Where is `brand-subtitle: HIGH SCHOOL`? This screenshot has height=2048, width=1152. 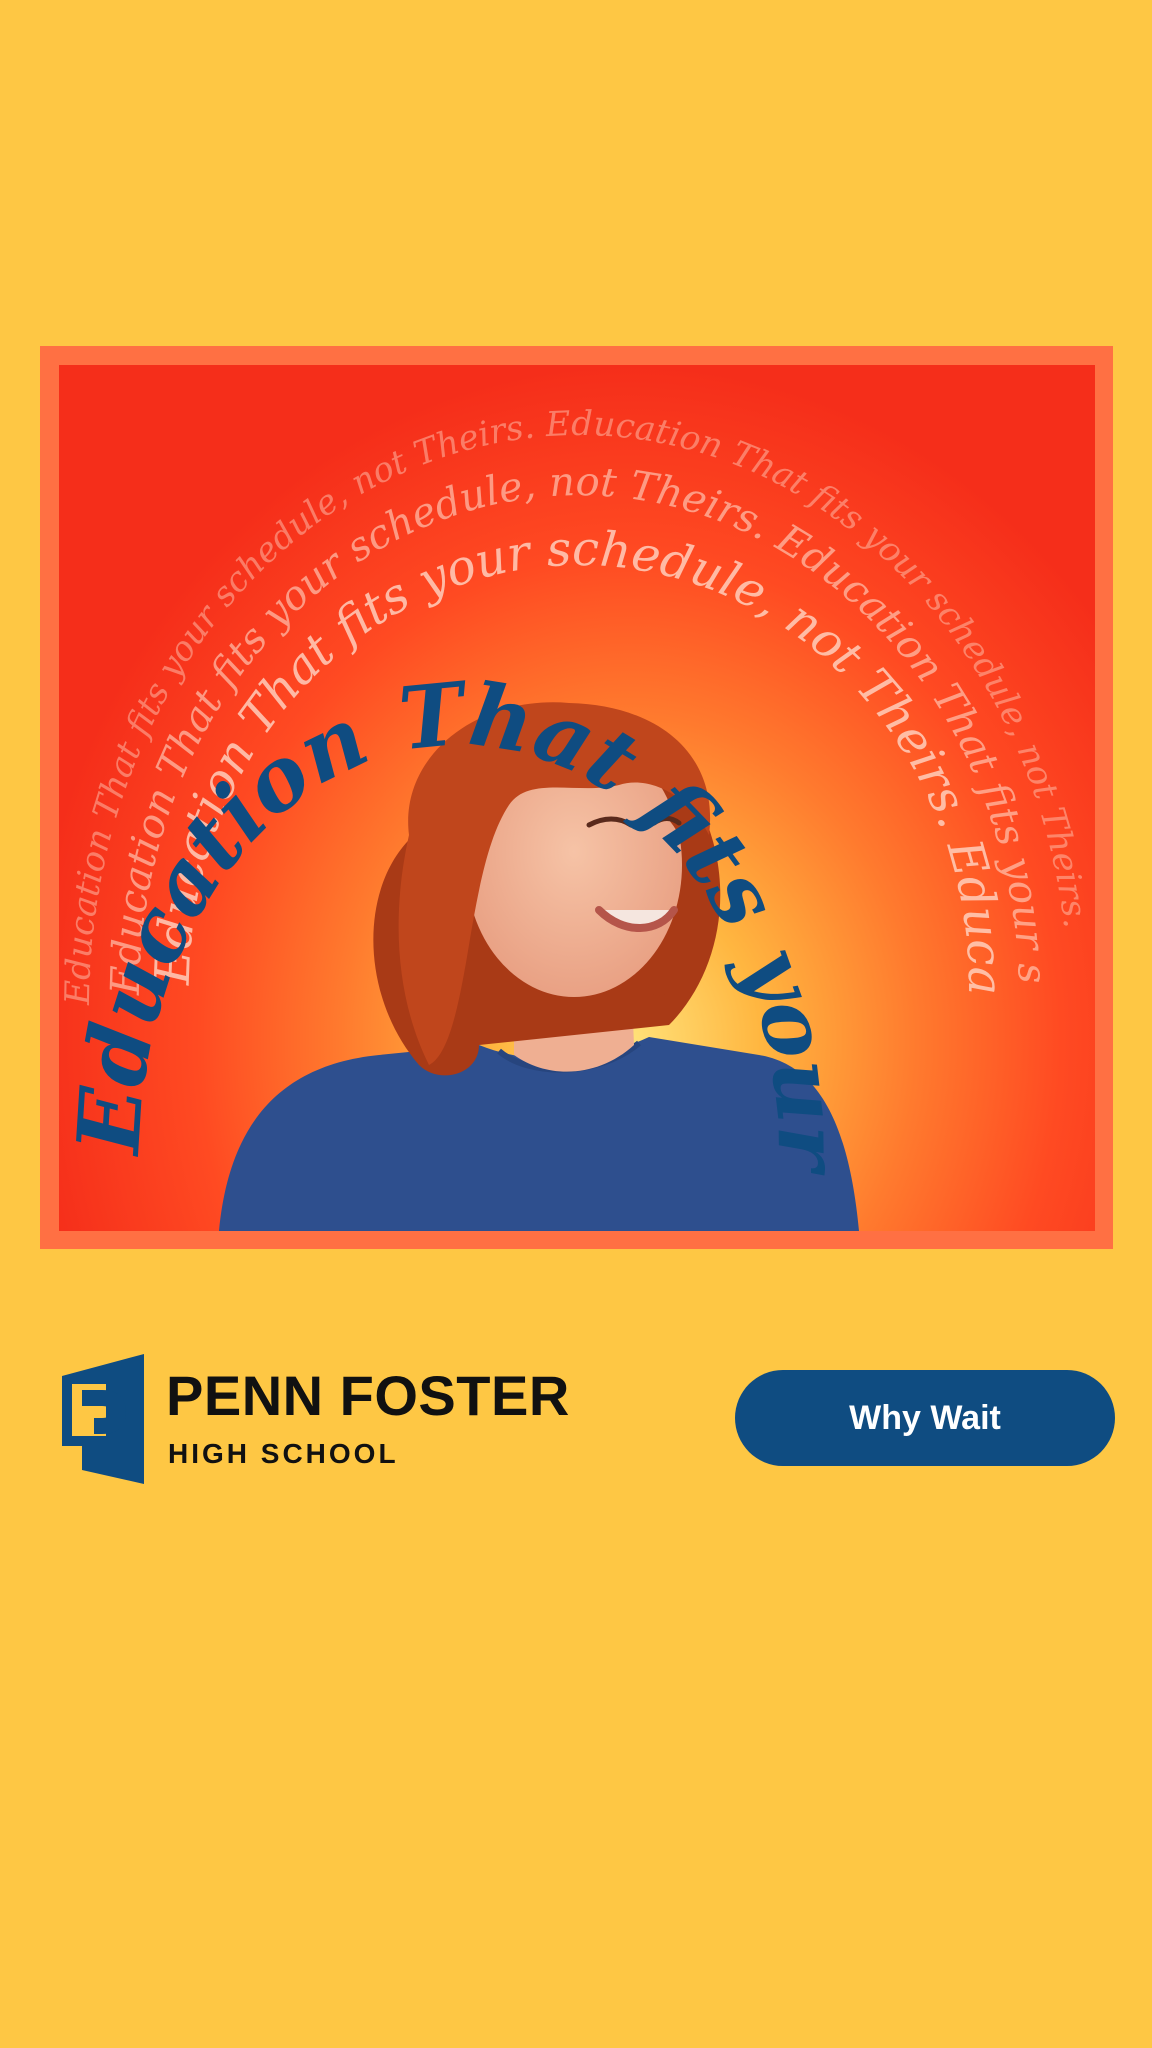
brand-subtitle: HIGH SCHOOL is located at coordinates (283, 1453).